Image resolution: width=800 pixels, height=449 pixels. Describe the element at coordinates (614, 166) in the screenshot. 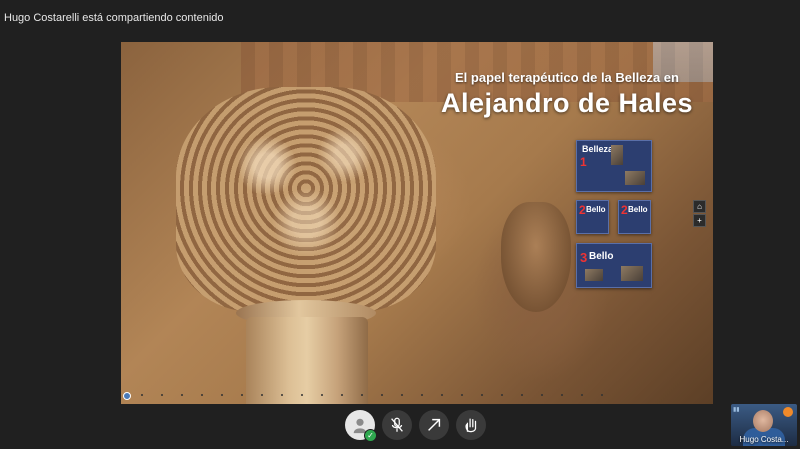

I see `slide-thumbnail-1: 1 Belleza` at that location.